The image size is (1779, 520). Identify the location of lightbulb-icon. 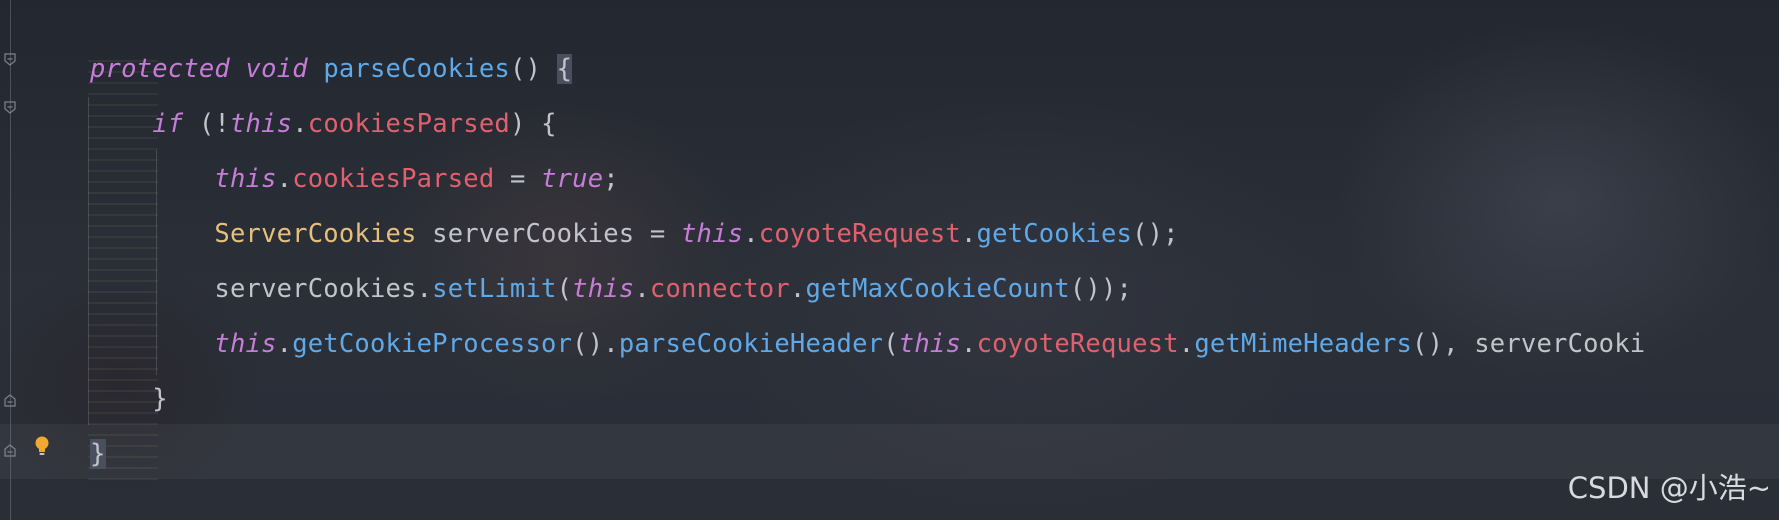
(42, 446).